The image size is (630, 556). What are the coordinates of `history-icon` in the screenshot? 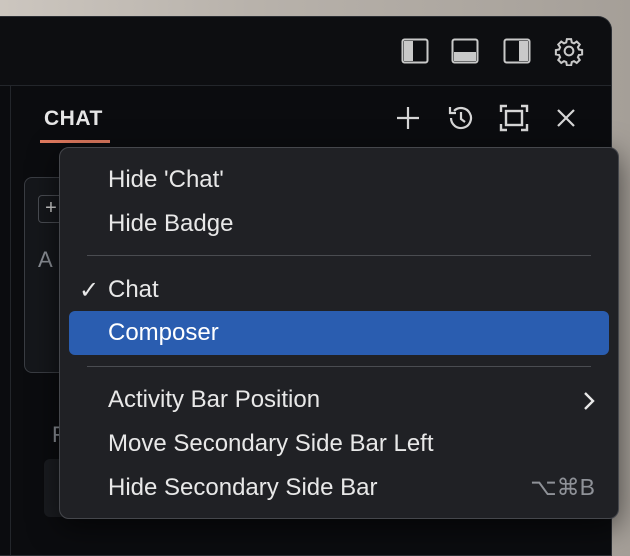 It's located at (461, 118).